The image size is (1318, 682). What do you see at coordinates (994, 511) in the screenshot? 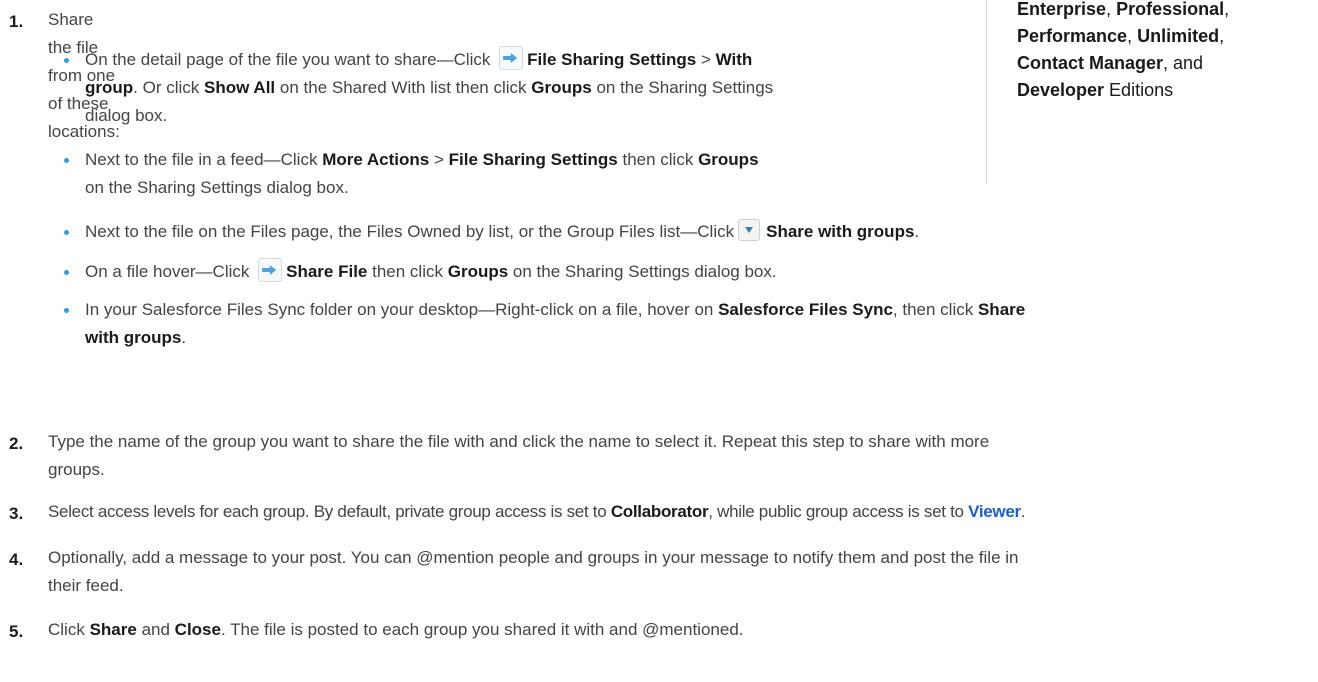
I see `viewer-link: Viewer` at bounding box center [994, 511].